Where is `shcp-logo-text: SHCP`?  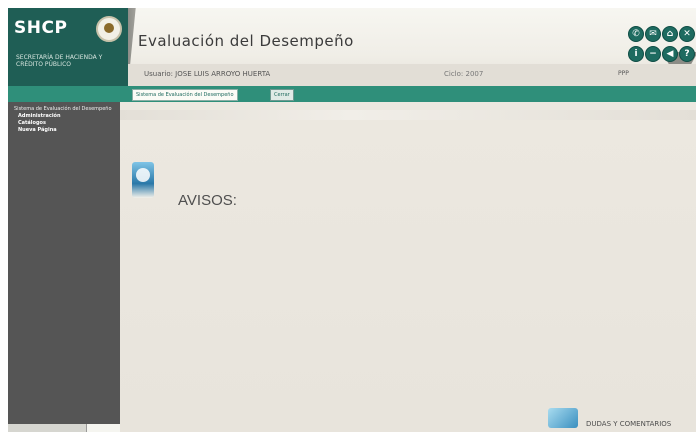
shcp-logo-text: SHCP is located at coordinates (41, 28).